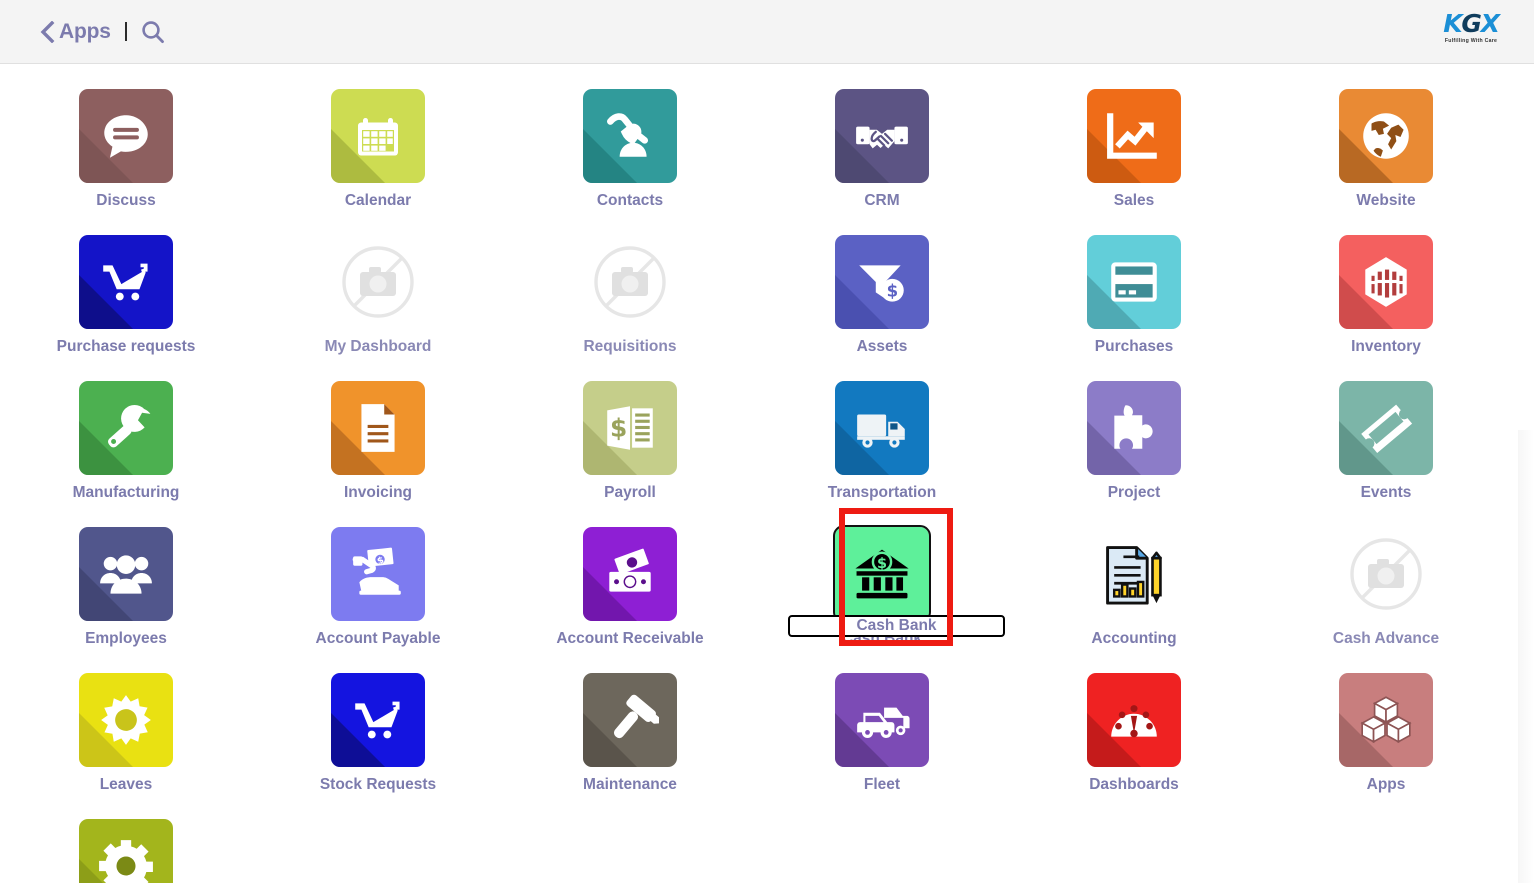  Describe the element at coordinates (882, 200) in the screenshot. I see `app-label: CRM` at that location.